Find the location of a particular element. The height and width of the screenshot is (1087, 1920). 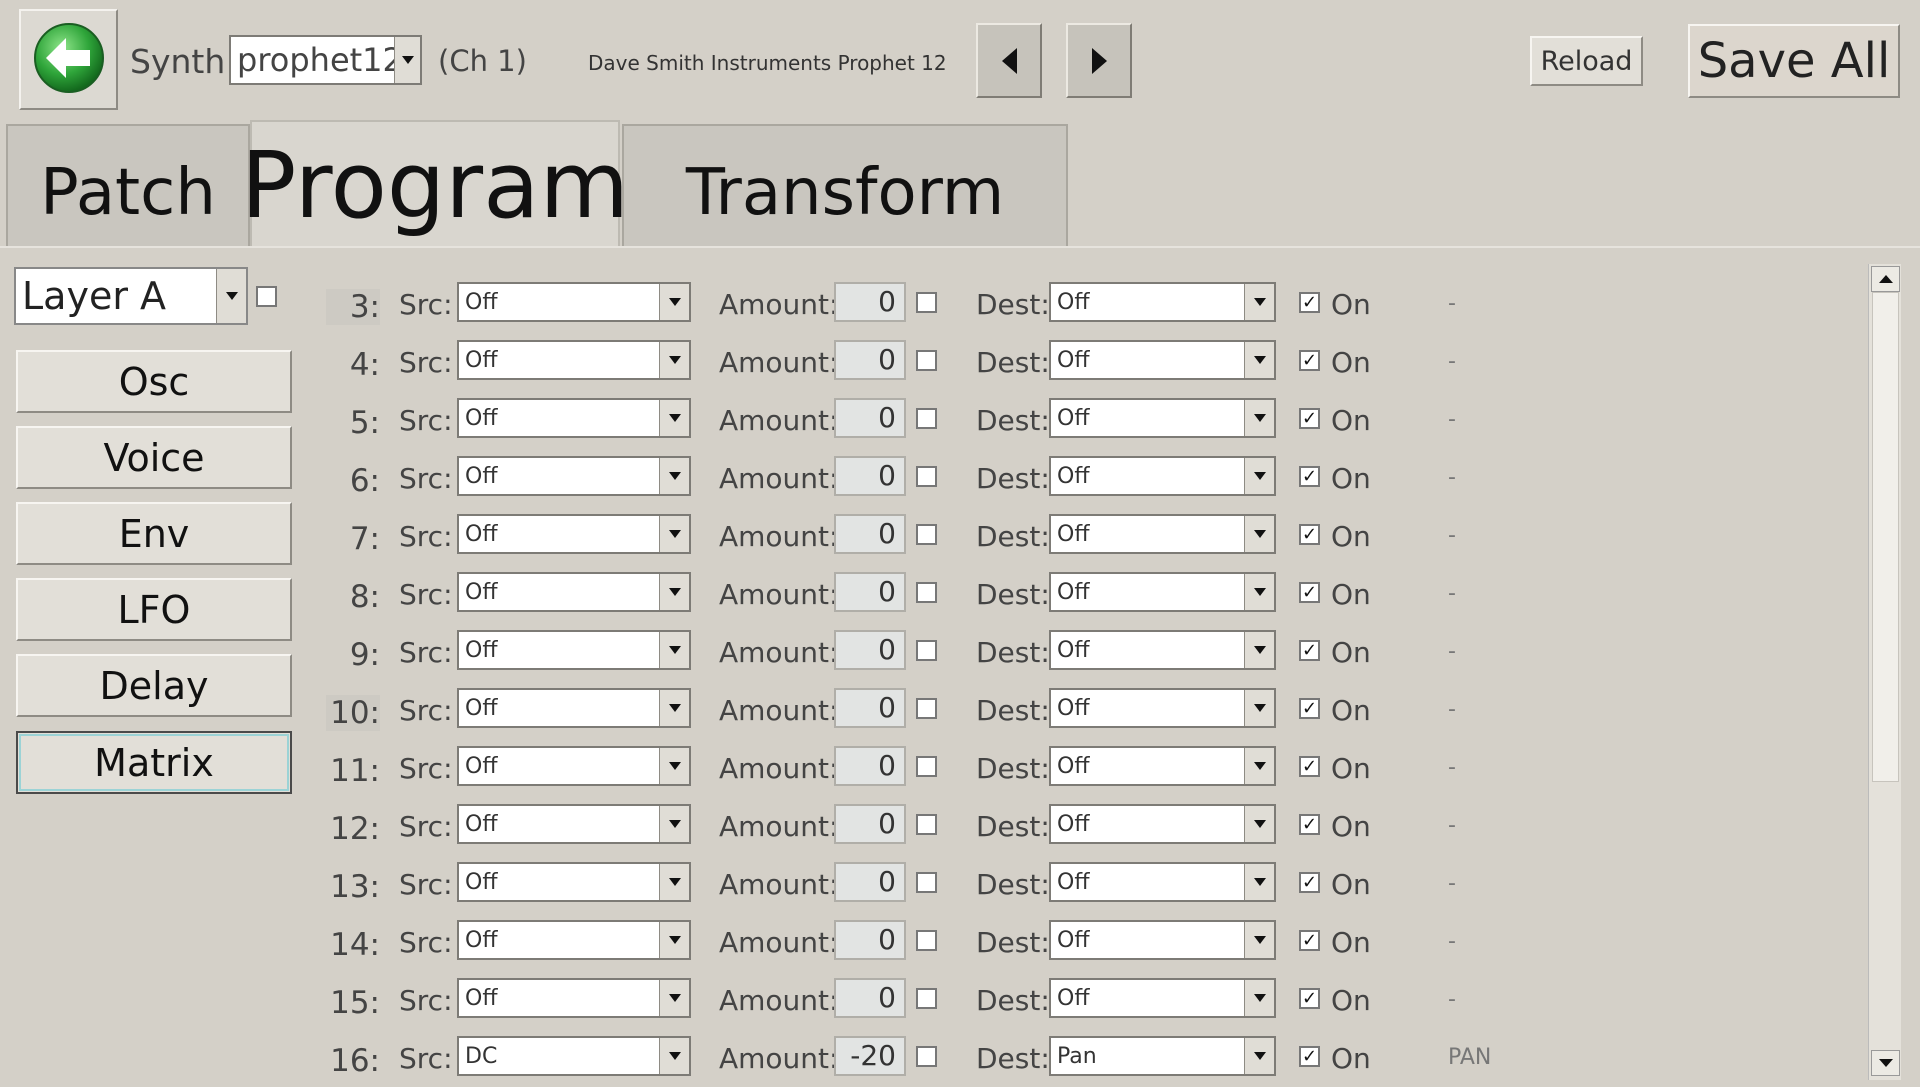

scrollbar-thumb is located at coordinates (1885, 537).